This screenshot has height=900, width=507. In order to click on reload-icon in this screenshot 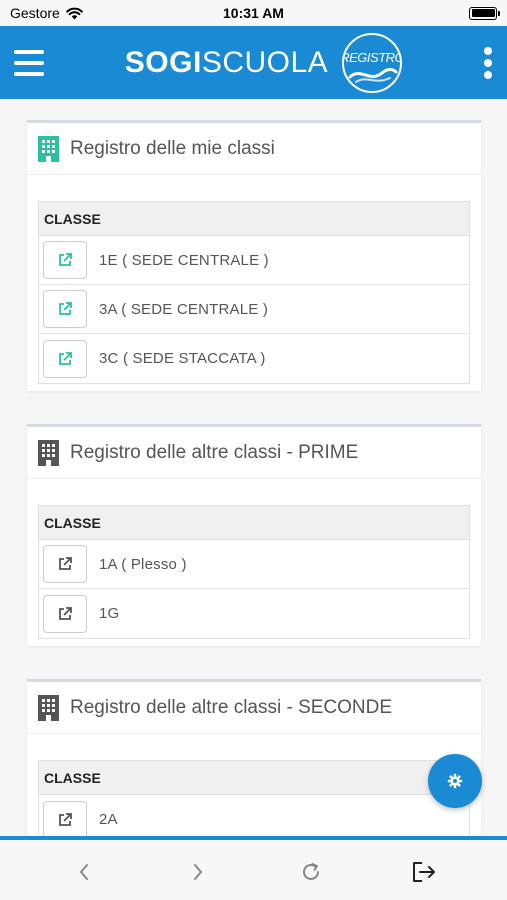, I will do `click(311, 872)`.